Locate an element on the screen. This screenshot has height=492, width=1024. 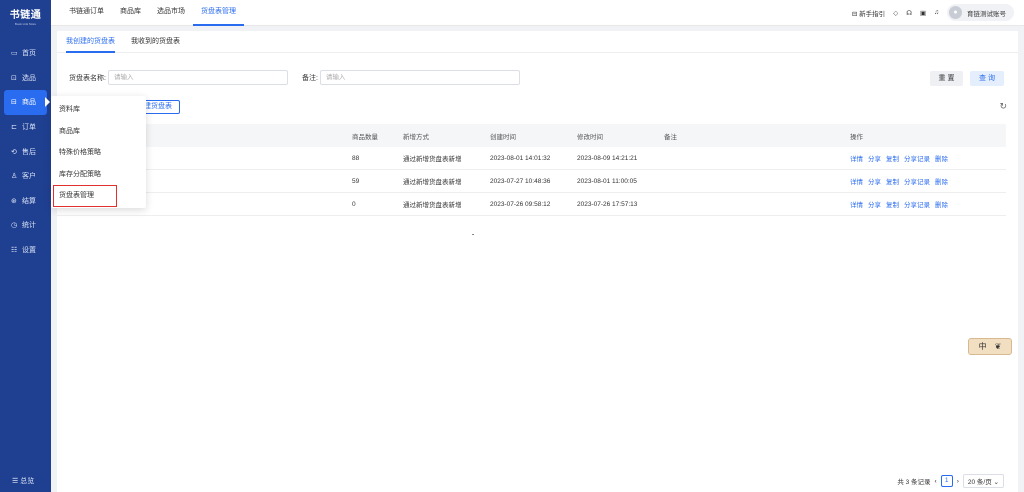
sidebar-item-home: ▭ 首页 is located at coordinates (25, 53).